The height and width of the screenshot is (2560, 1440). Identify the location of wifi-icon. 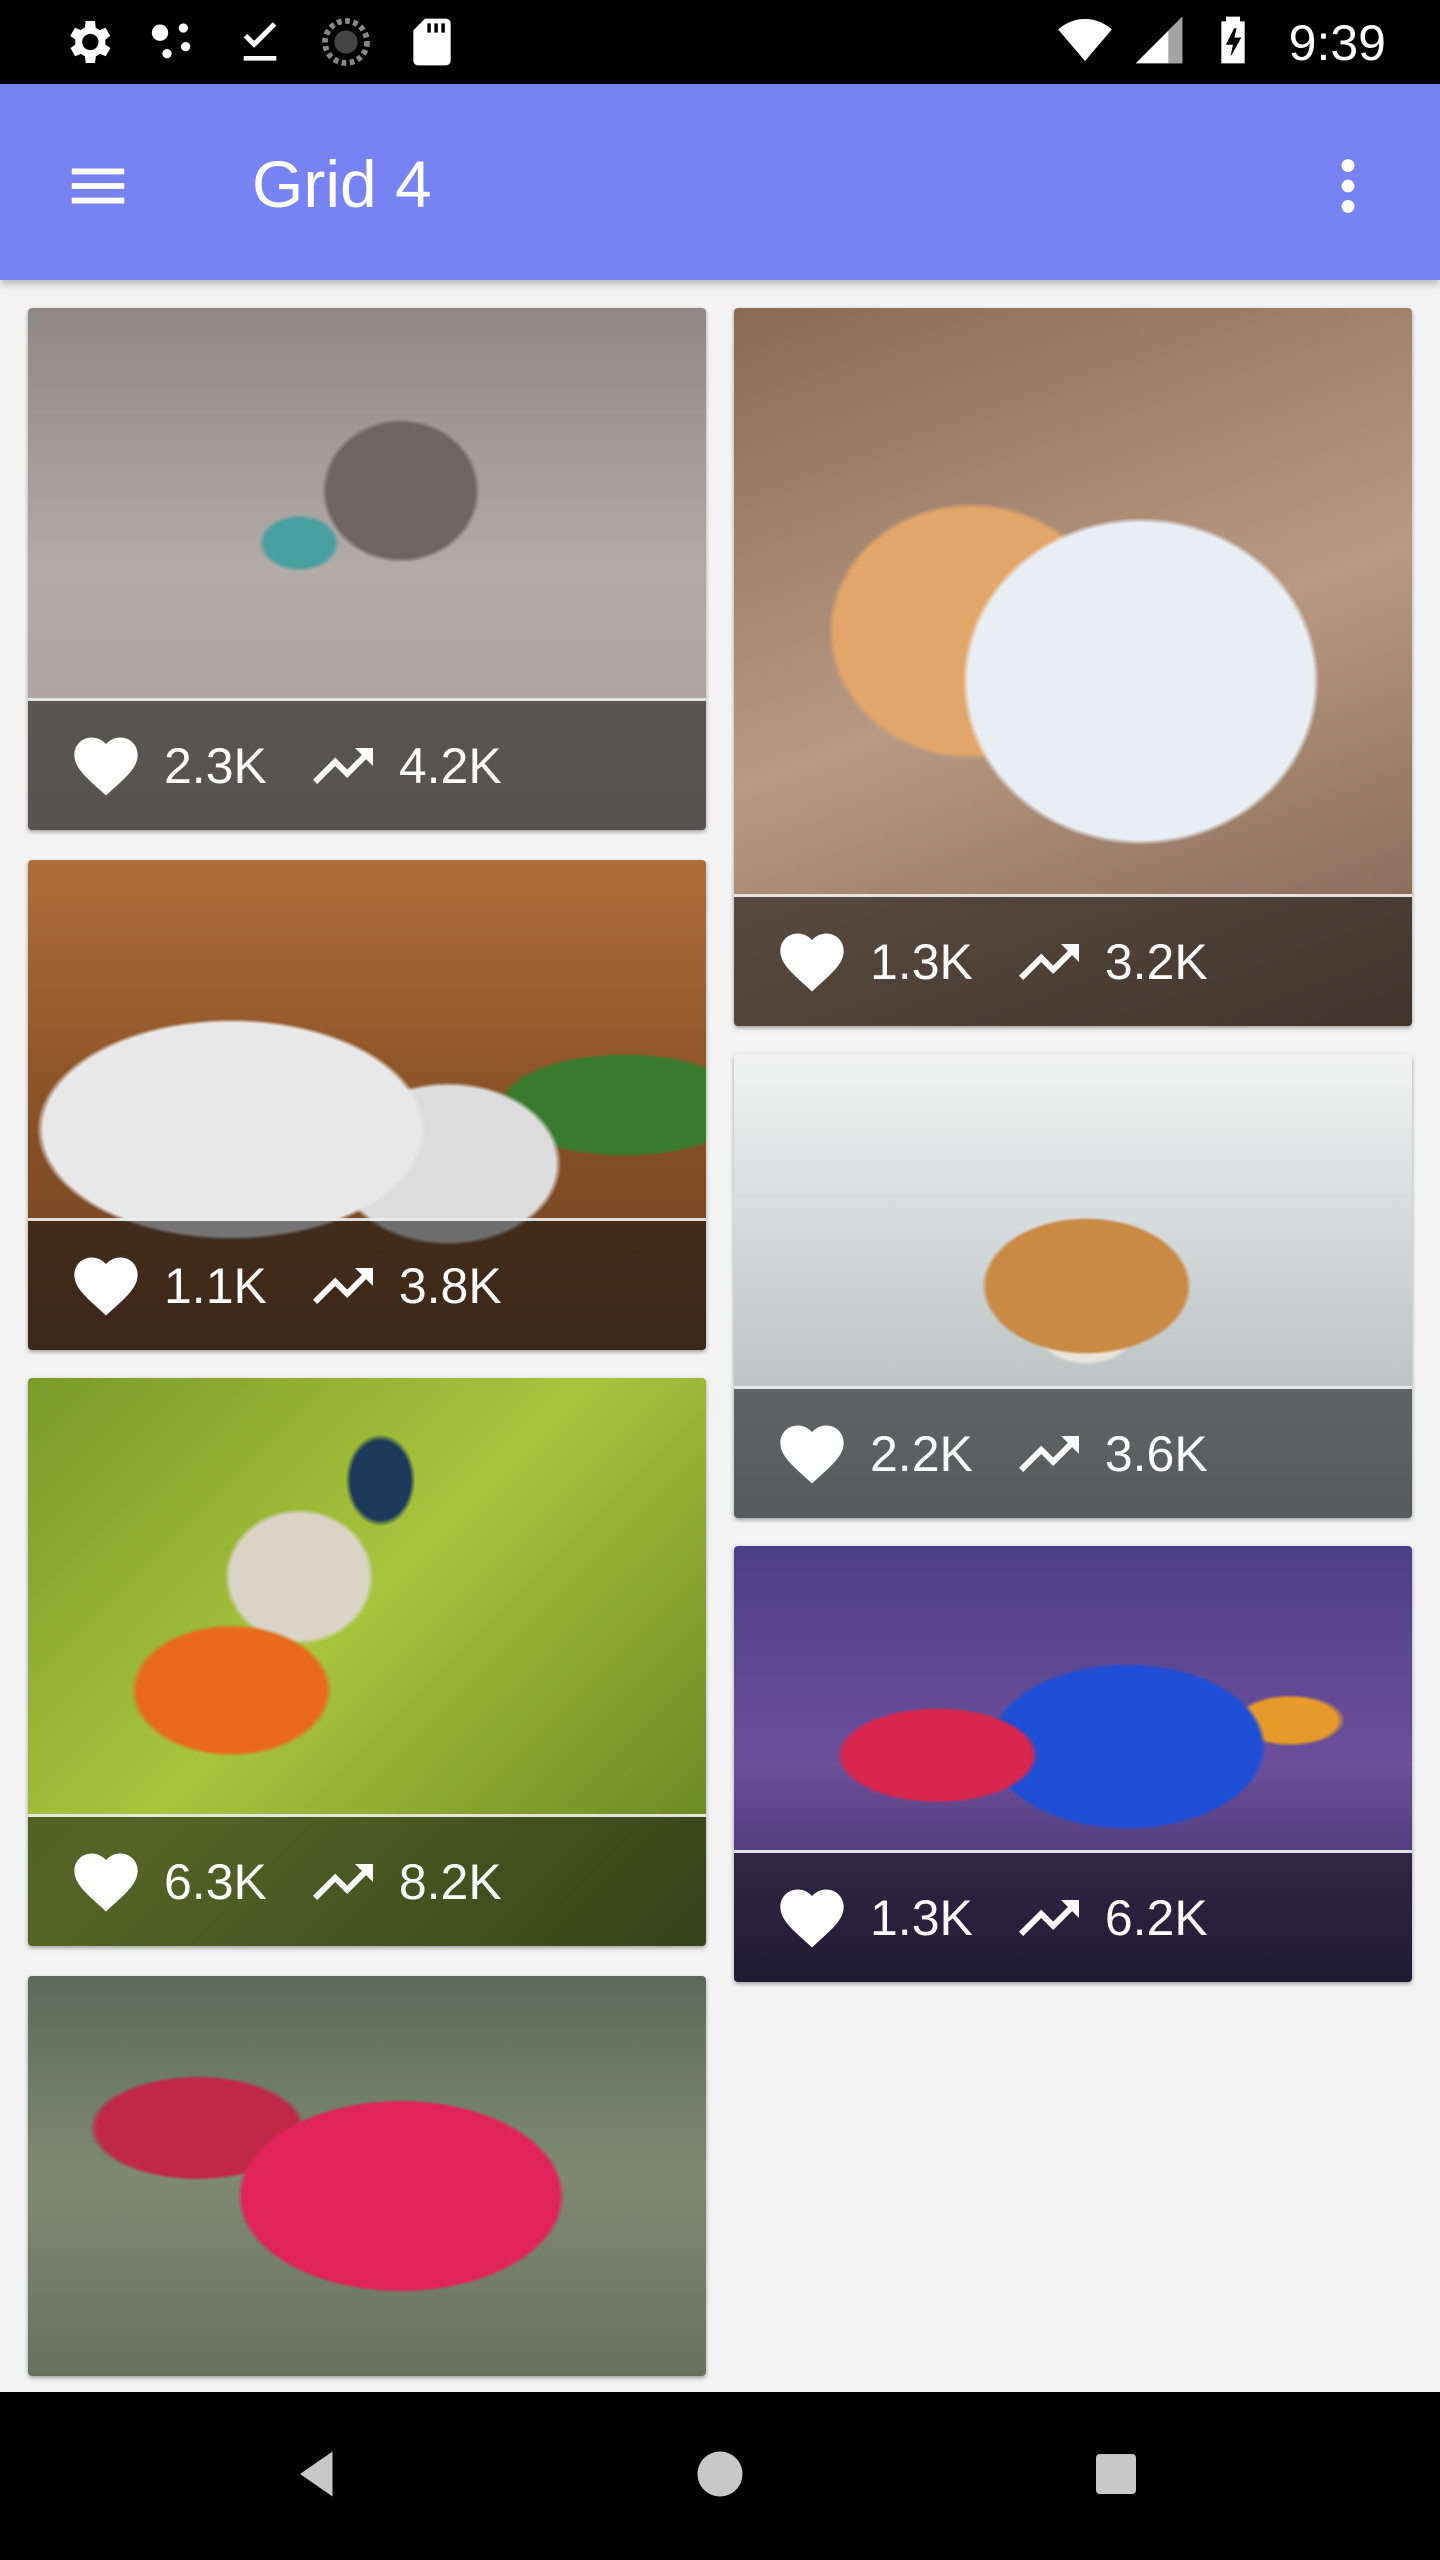
(1085, 42).